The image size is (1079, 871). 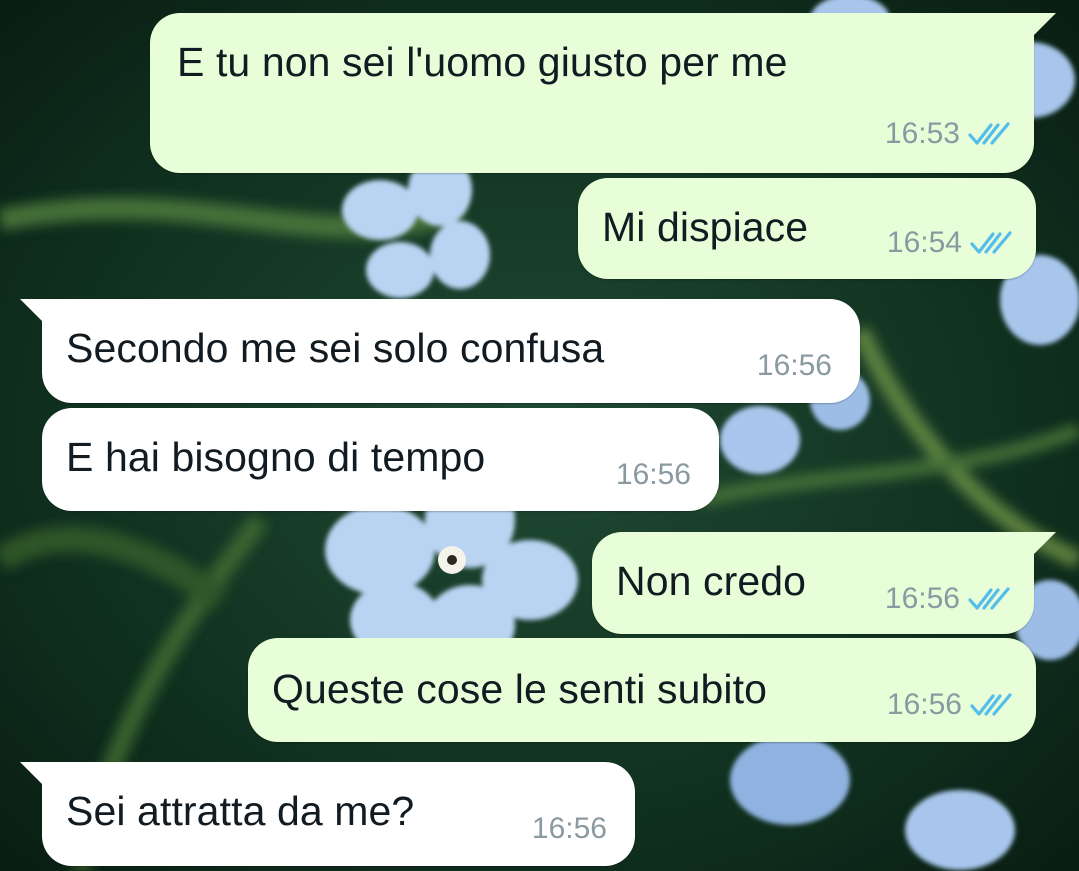 I want to click on message-meta: 16:54, so click(x=950, y=243).